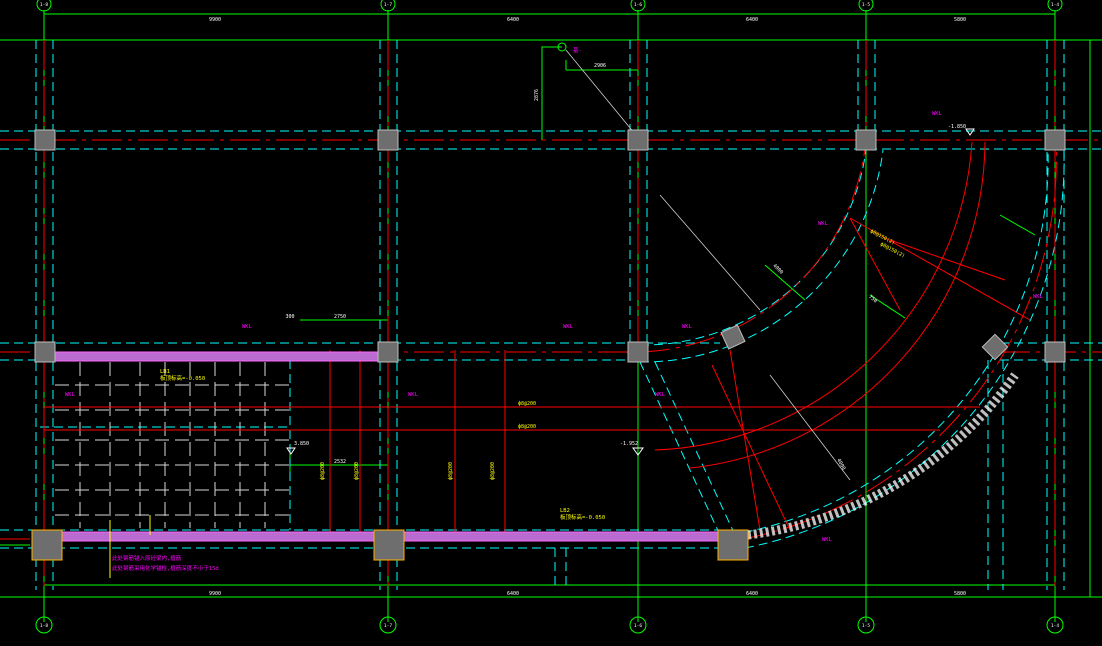 The width and height of the screenshot is (1102, 646). Describe the element at coordinates (629, 444) in the screenshot. I see `svg-text: -1.952` at that location.